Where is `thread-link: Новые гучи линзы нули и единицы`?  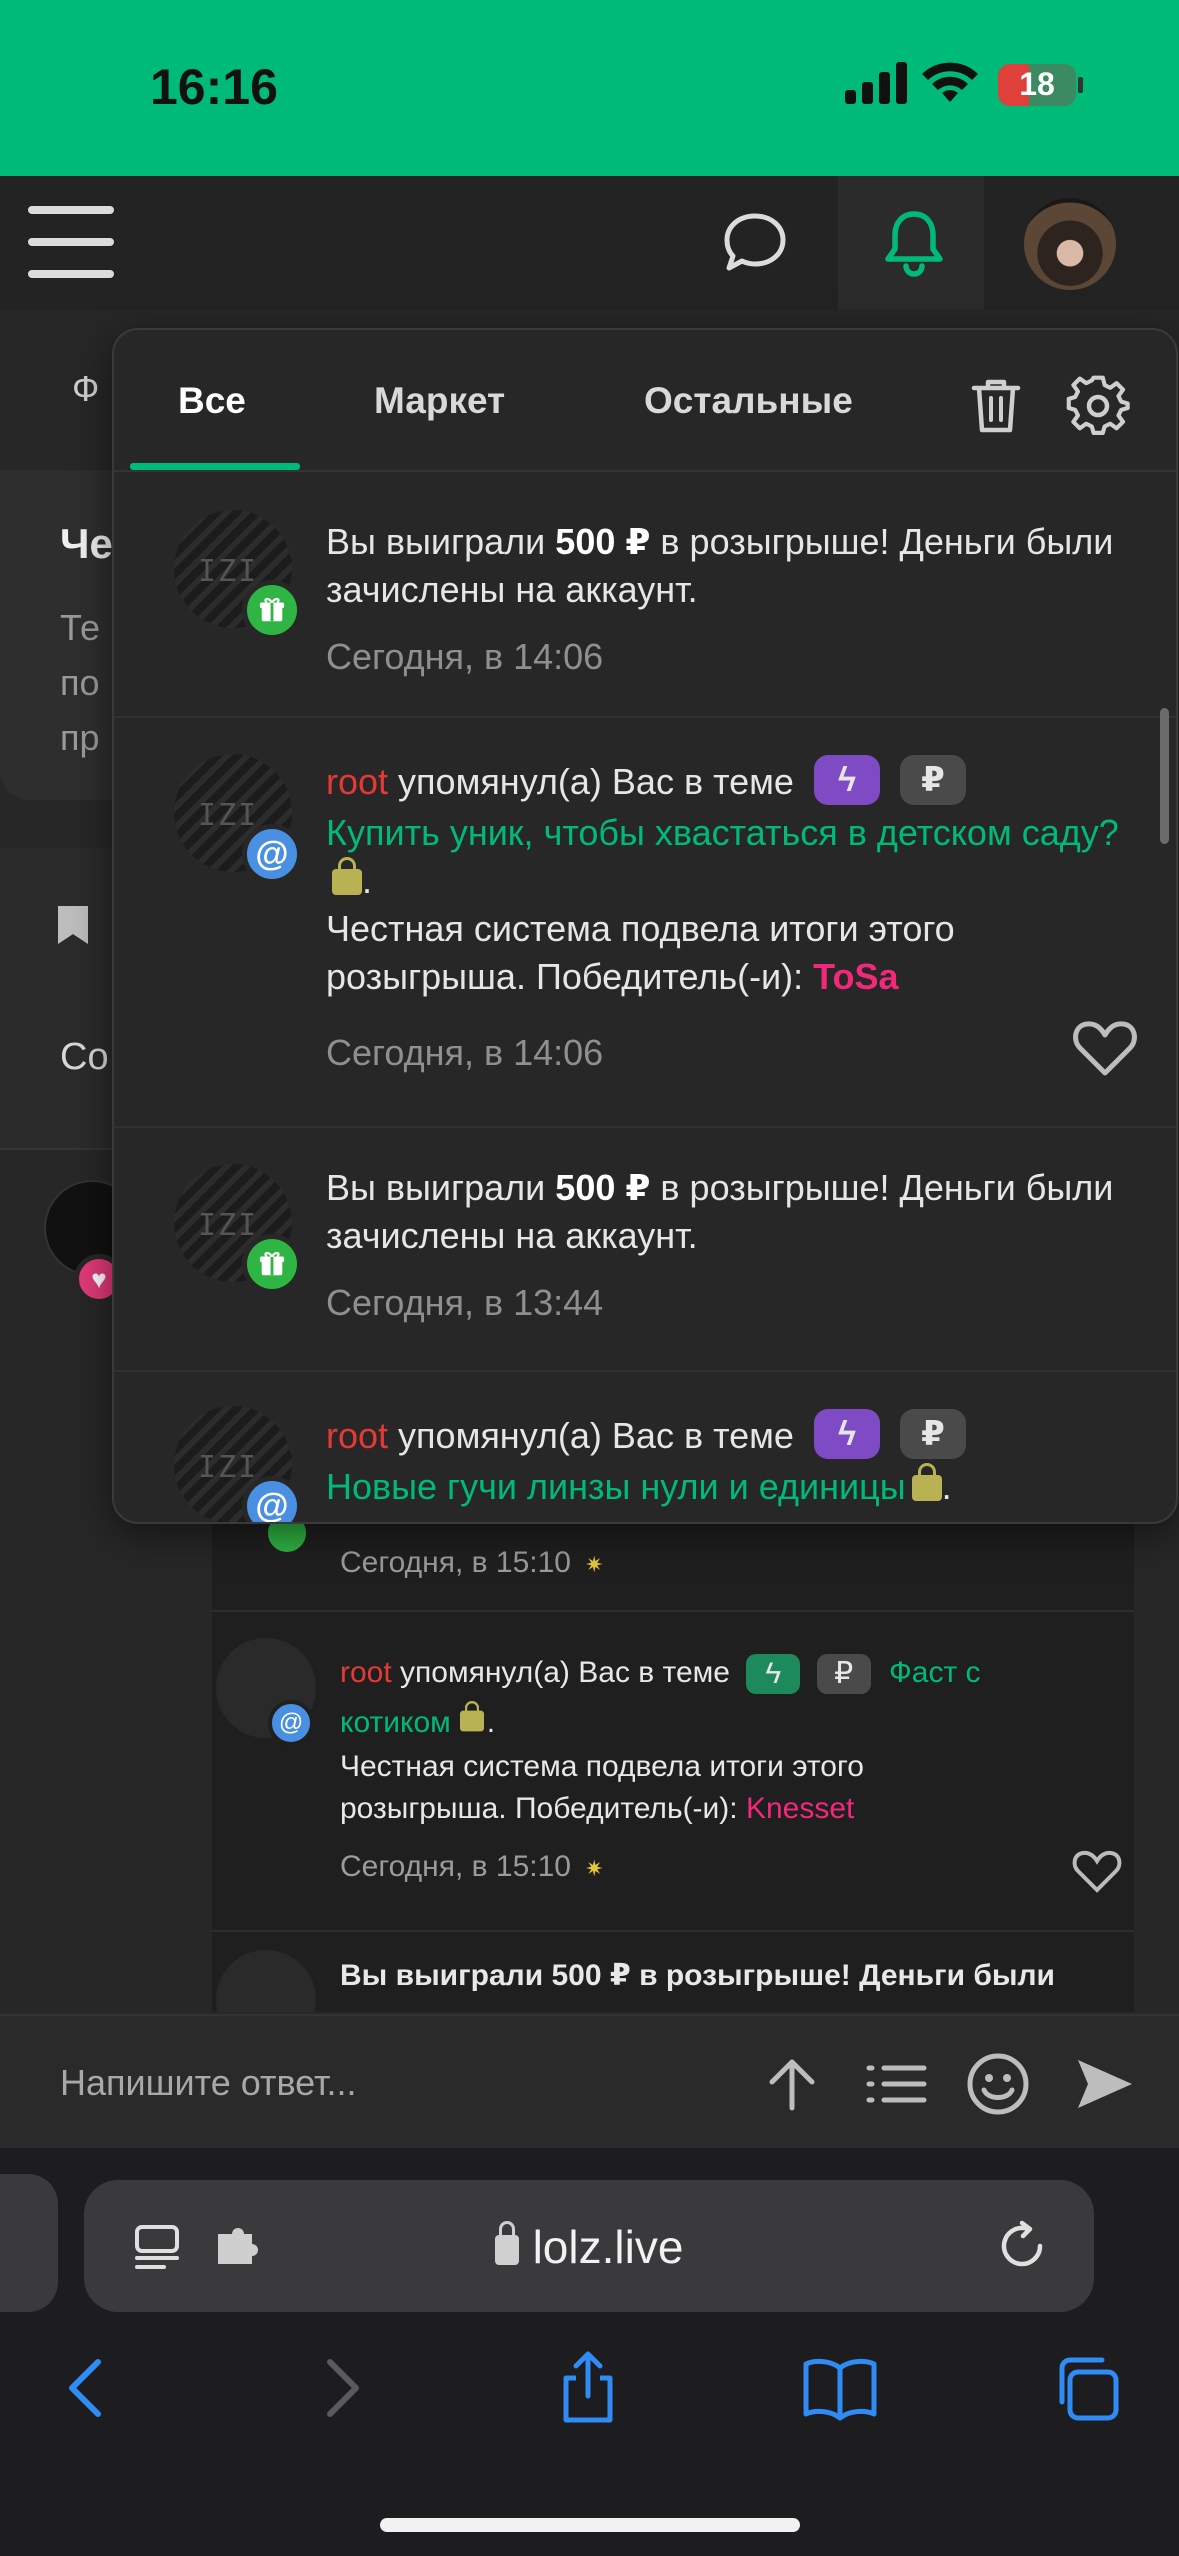 thread-link: Новые гучи линзы нули и единицы is located at coordinates (616, 1486).